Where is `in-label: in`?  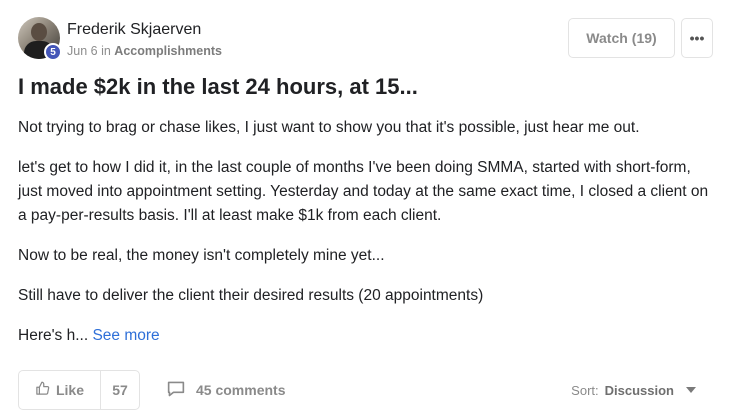 in-label: in is located at coordinates (106, 51).